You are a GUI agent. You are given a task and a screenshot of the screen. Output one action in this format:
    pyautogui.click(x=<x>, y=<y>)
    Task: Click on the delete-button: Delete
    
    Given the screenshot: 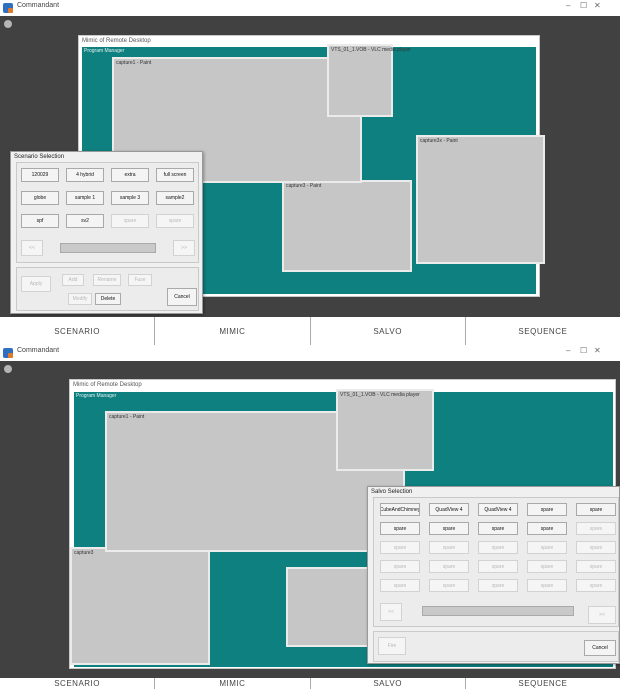 What is the action you would take?
    pyautogui.click(x=108, y=299)
    